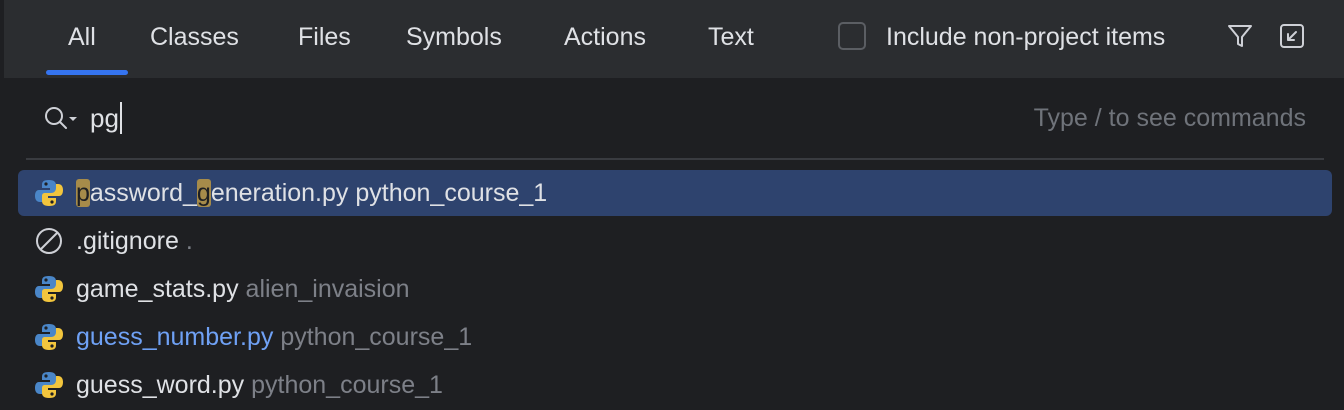 The image size is (1344, 410). Describe the element at coordinates (1240, 36) in the screenshot. I see `filter-icon` at that location.